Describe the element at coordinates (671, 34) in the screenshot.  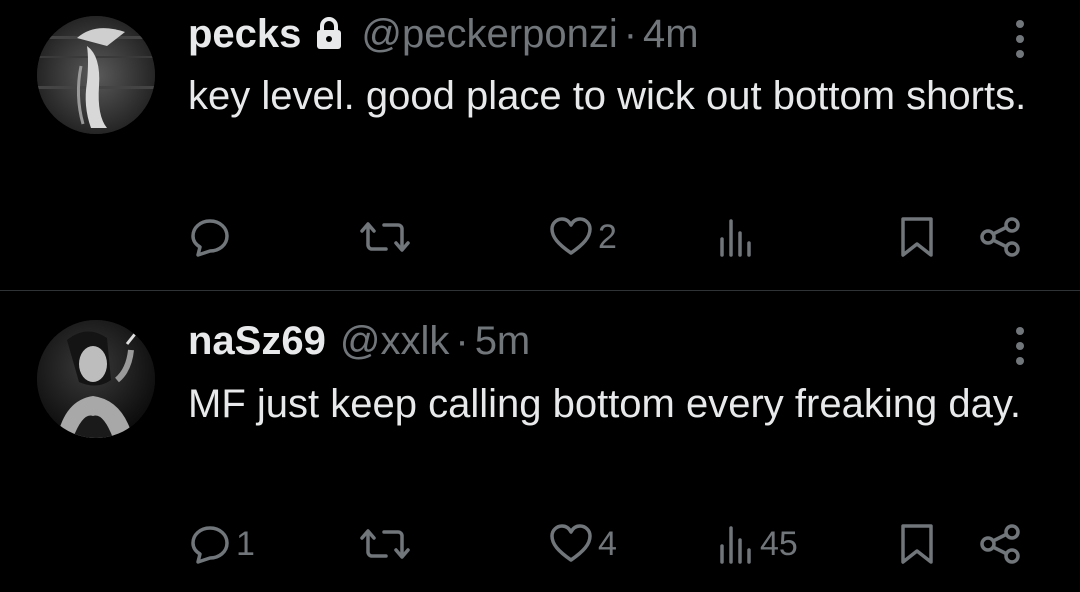
I see `timestamp: 4m` at that location.